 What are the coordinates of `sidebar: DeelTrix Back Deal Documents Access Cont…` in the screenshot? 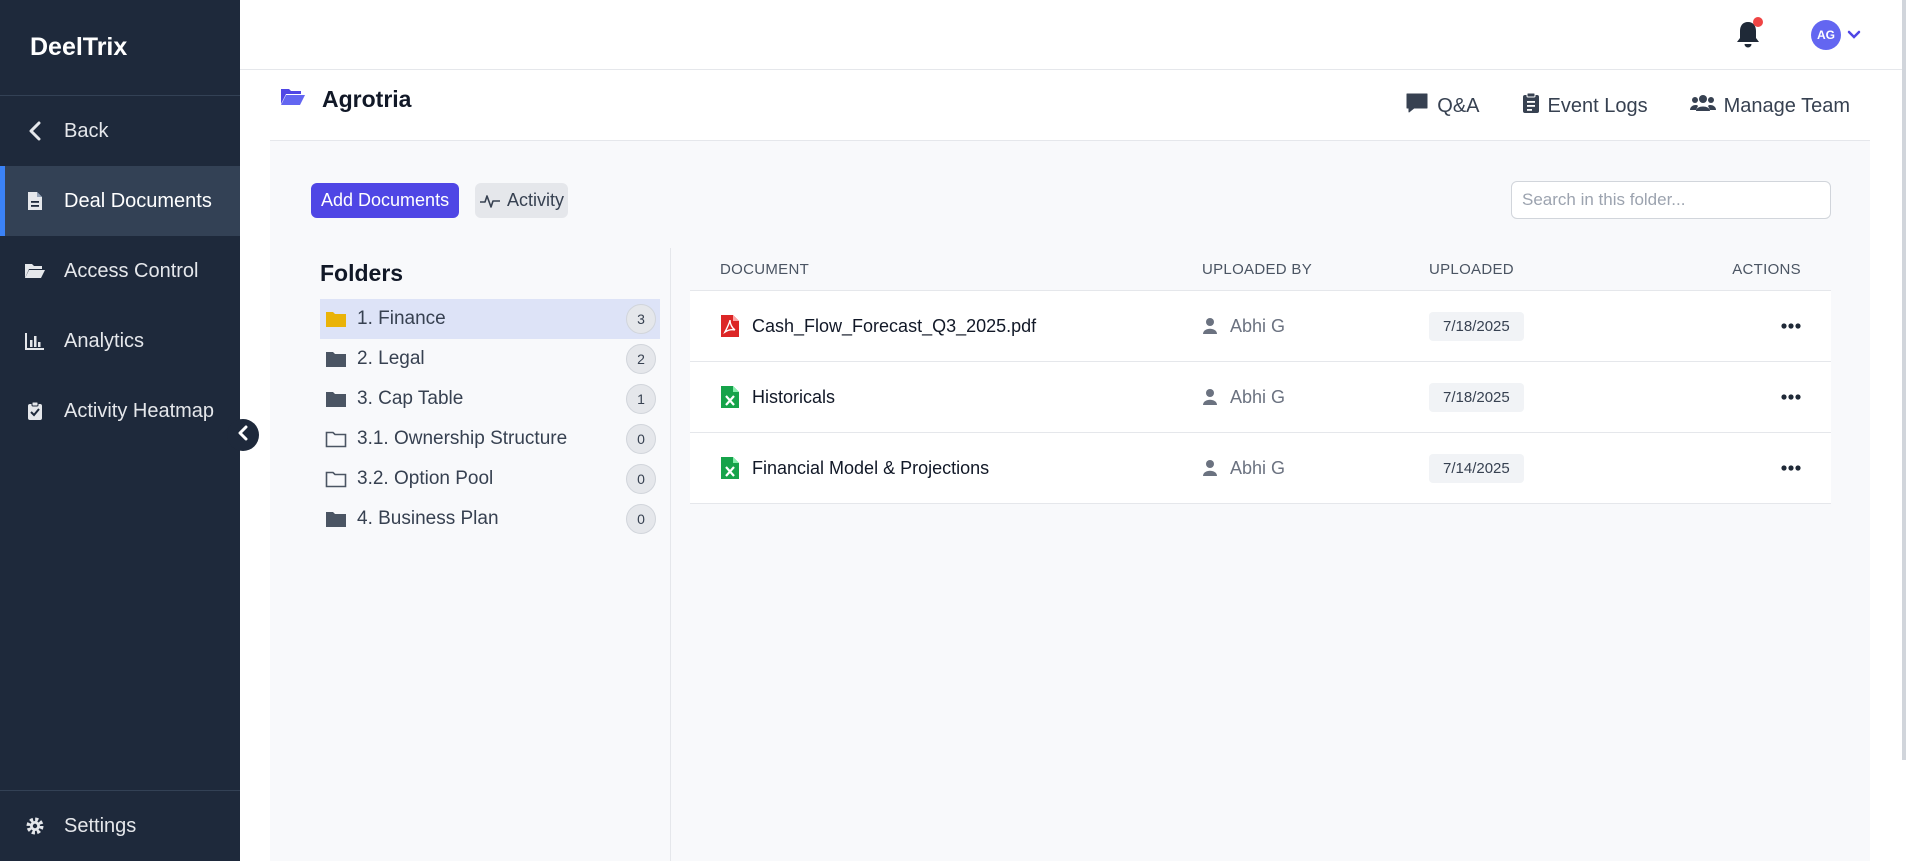 It's located at (120, 430).